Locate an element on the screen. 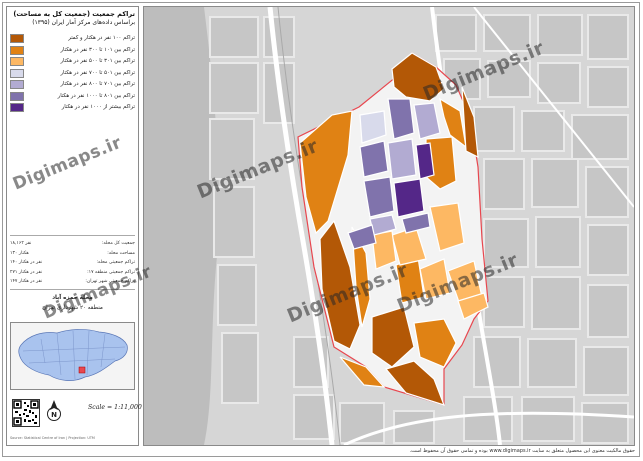 Image resolution: width=643 pixels, height=461 pixels. locator-map-graphic is located at coordinates (72, 356).